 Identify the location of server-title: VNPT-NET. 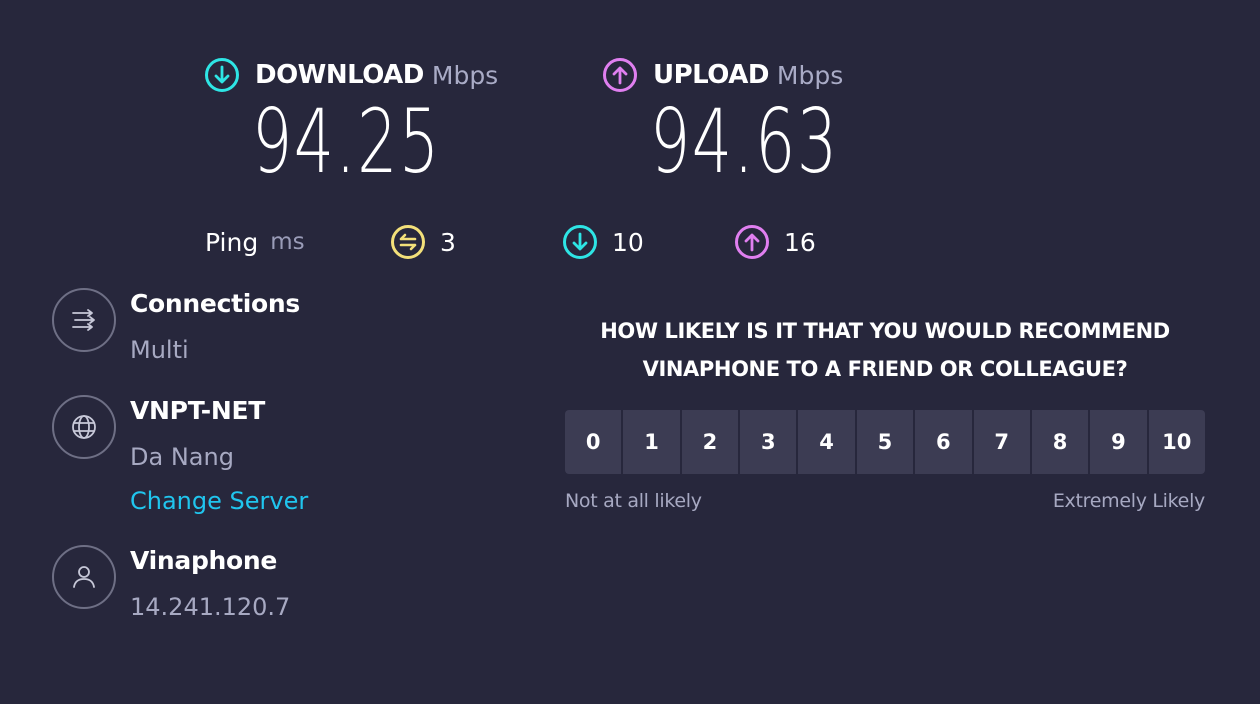
(198, 410).